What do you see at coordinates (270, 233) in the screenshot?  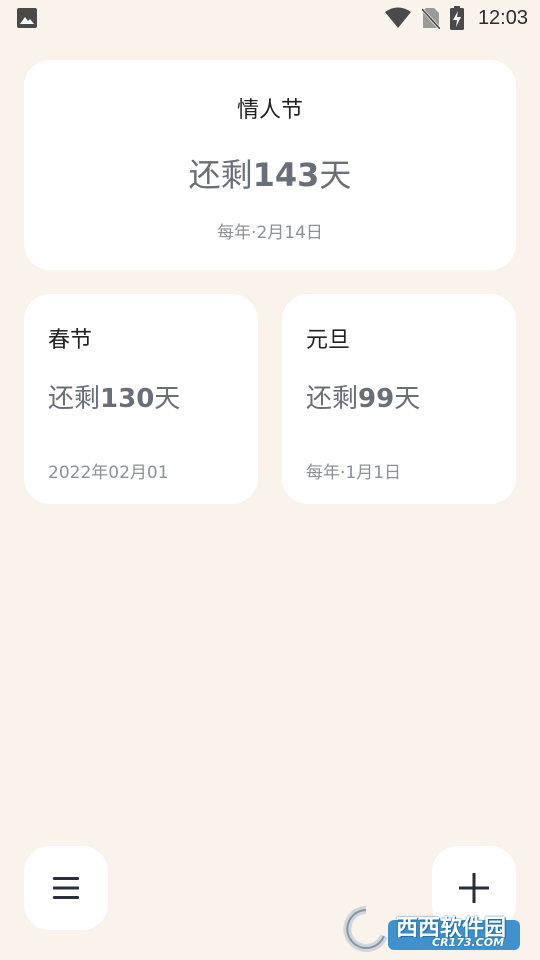 I see `event-date: 每年·2月14日` at bounding box center [270, 233].